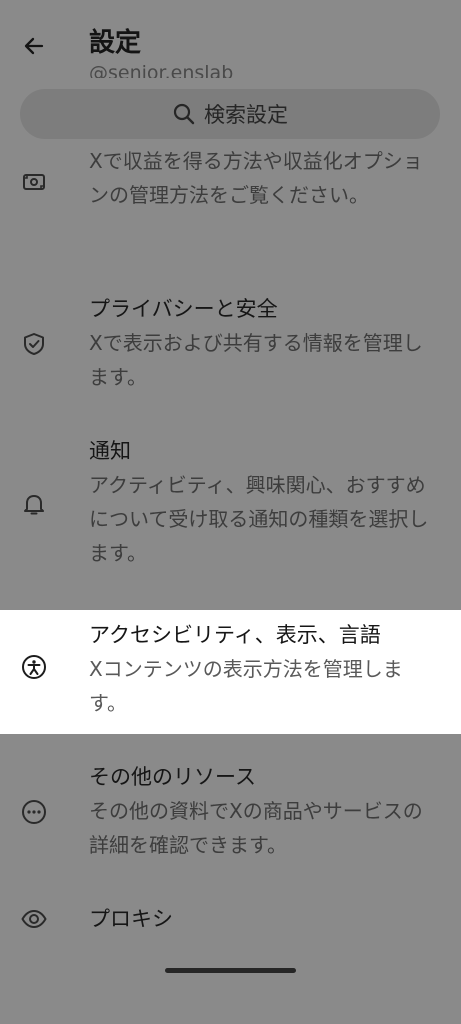 Image resolution: width=461 pixels, height=1024 pixels. I want to click on gesture-navigation-bar, so click(230, 970).